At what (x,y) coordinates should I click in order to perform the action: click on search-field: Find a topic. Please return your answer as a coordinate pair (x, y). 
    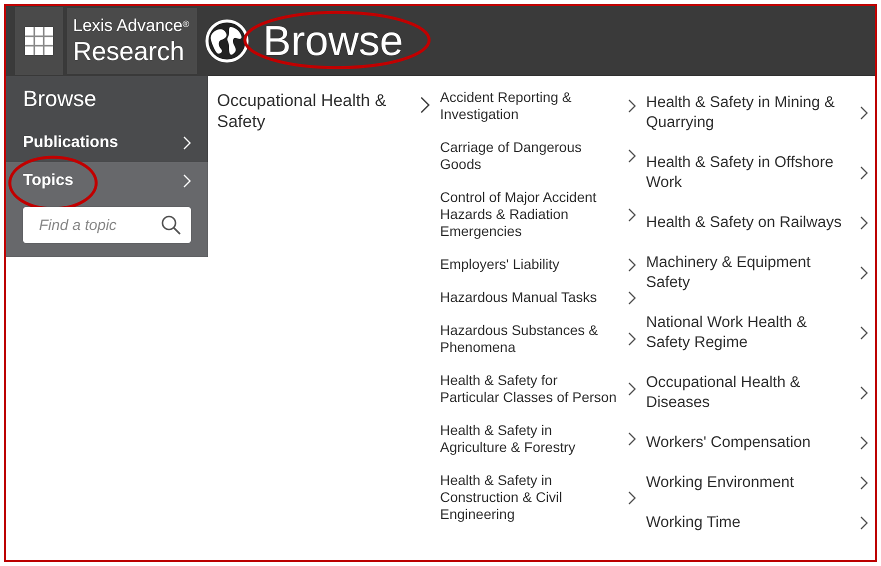
    Looking at the image, I should click on (107, 225).